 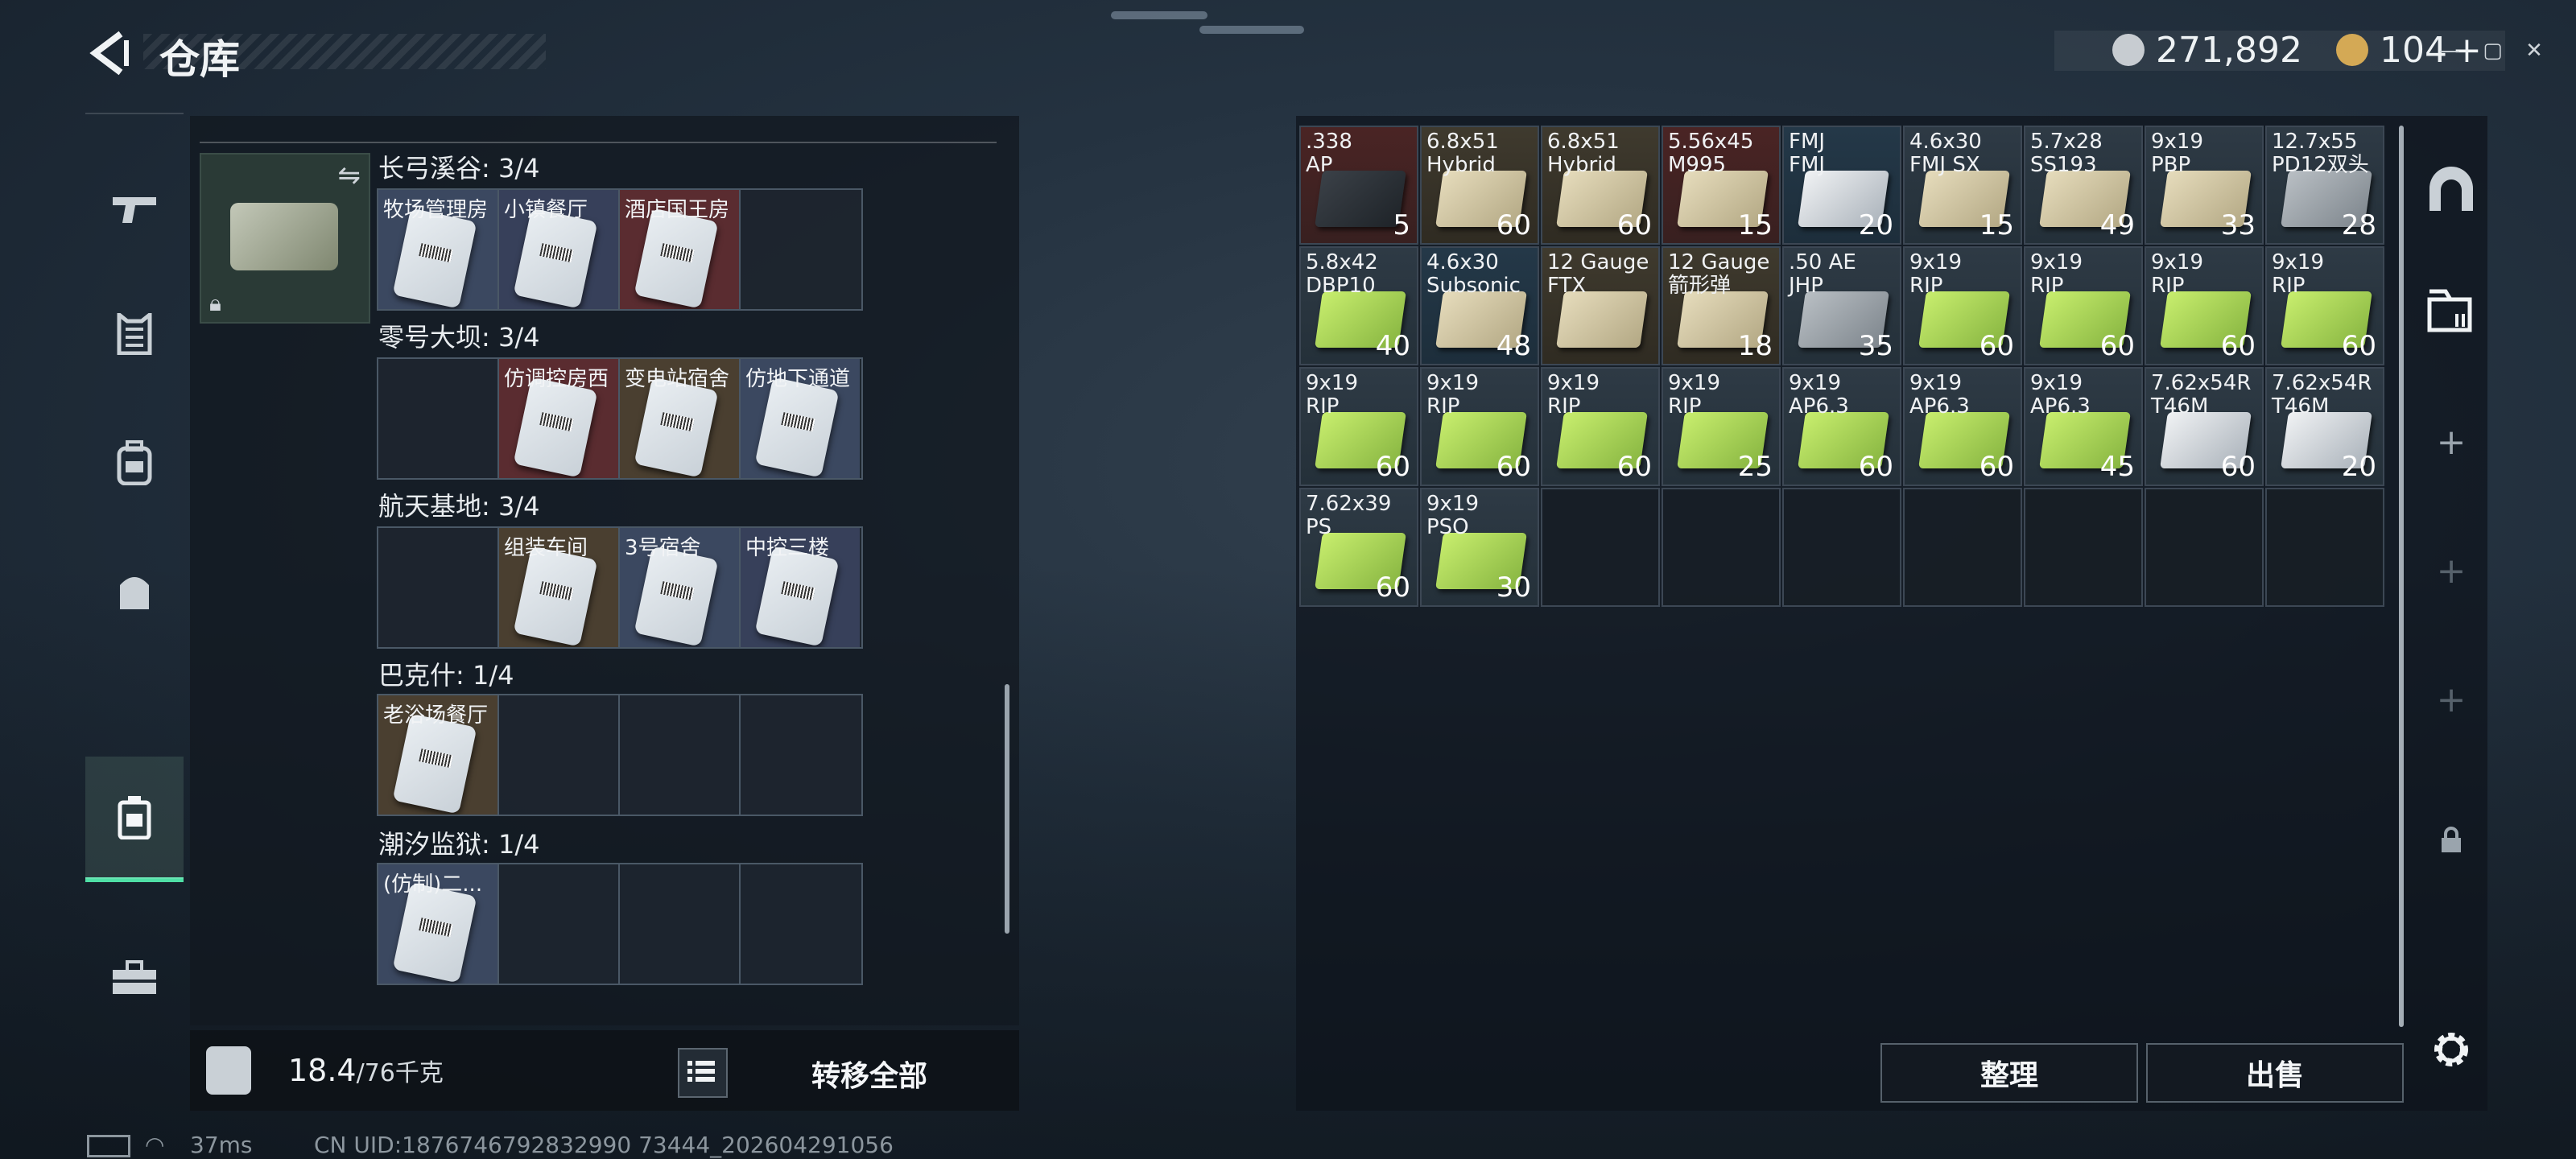 I want to click on rail-backpack, so click(x=134, y=462).